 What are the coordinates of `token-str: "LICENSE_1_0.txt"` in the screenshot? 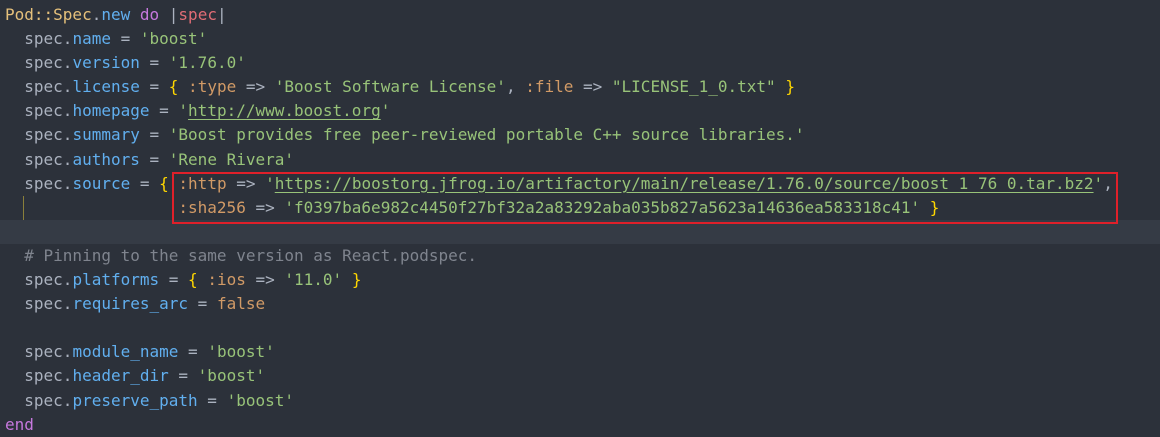 It's located at (693, 87).